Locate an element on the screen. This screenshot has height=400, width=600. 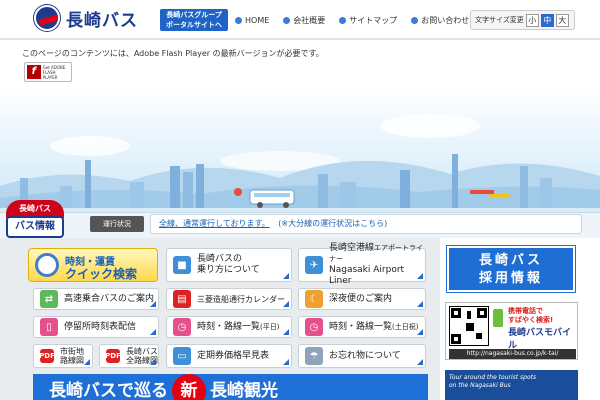
tile-label: 深夜便のご案内 is located at coordinates (361, 298).